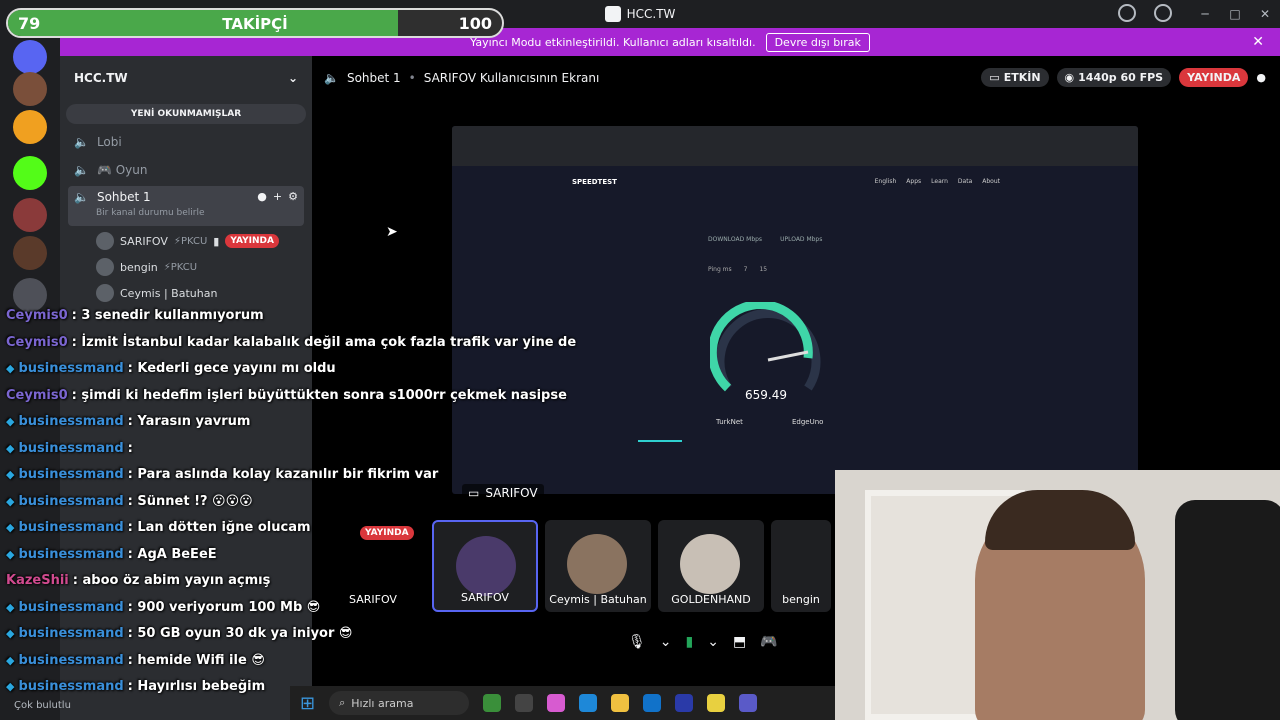 This screenshot has height=720, width=1280. I want to click on tile-name: SARIFOV, so click(373, 599).